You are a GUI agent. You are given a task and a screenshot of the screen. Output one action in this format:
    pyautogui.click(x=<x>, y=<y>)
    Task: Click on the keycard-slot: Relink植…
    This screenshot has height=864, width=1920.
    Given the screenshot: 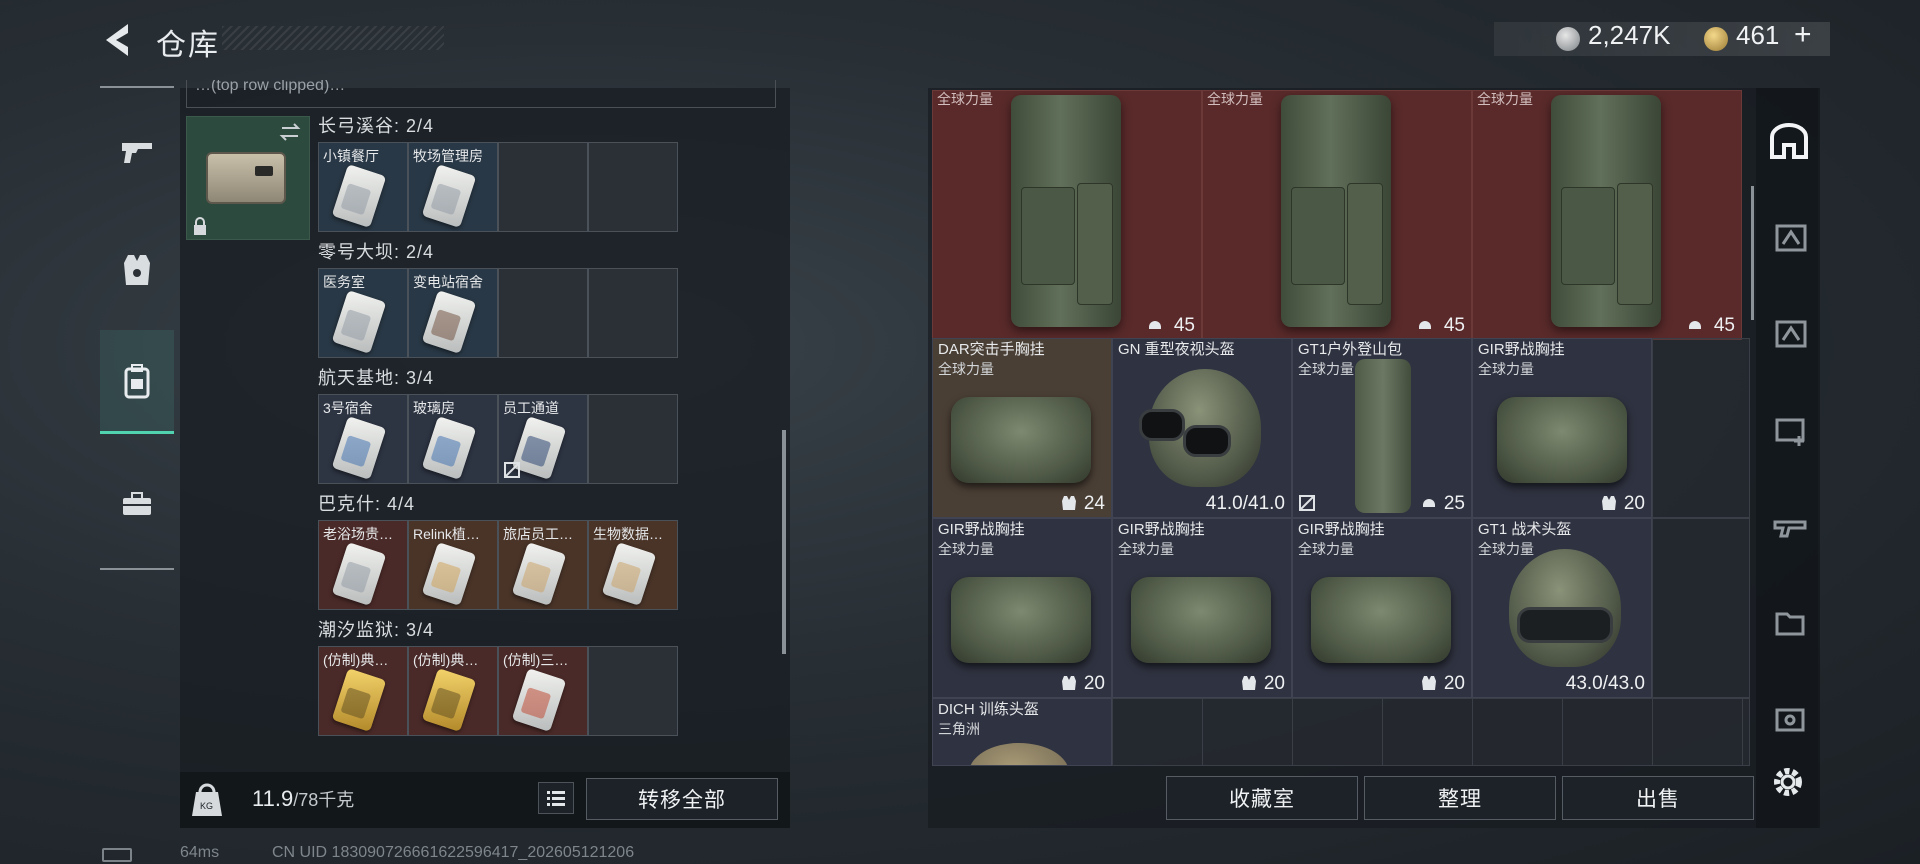 What is the action you would take?
    pyautogui.click(x=453, y=565)
    